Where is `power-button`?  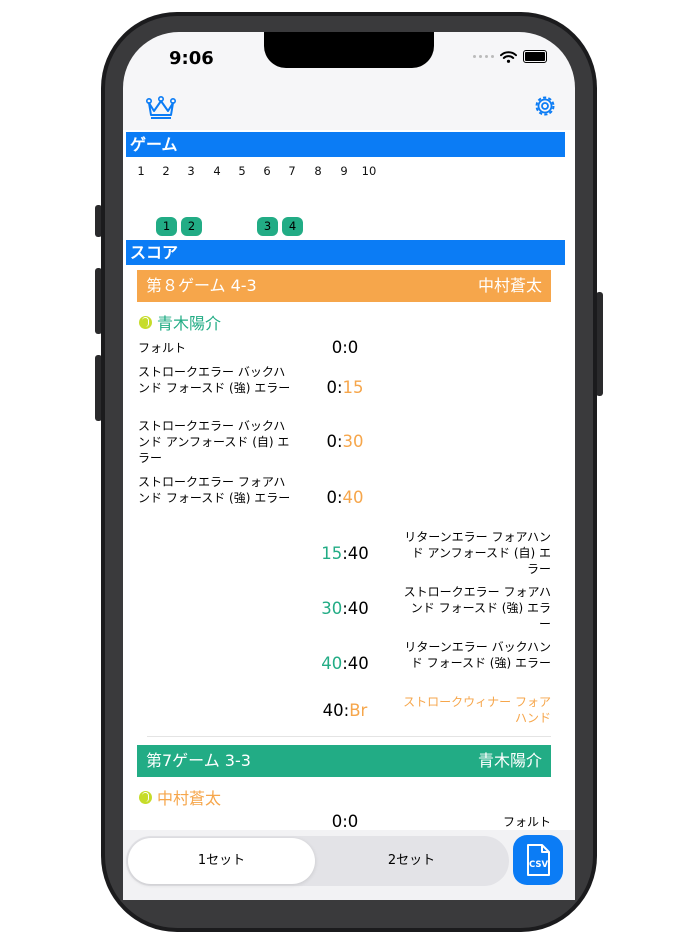
power-button is located at coordinates (599, 344).